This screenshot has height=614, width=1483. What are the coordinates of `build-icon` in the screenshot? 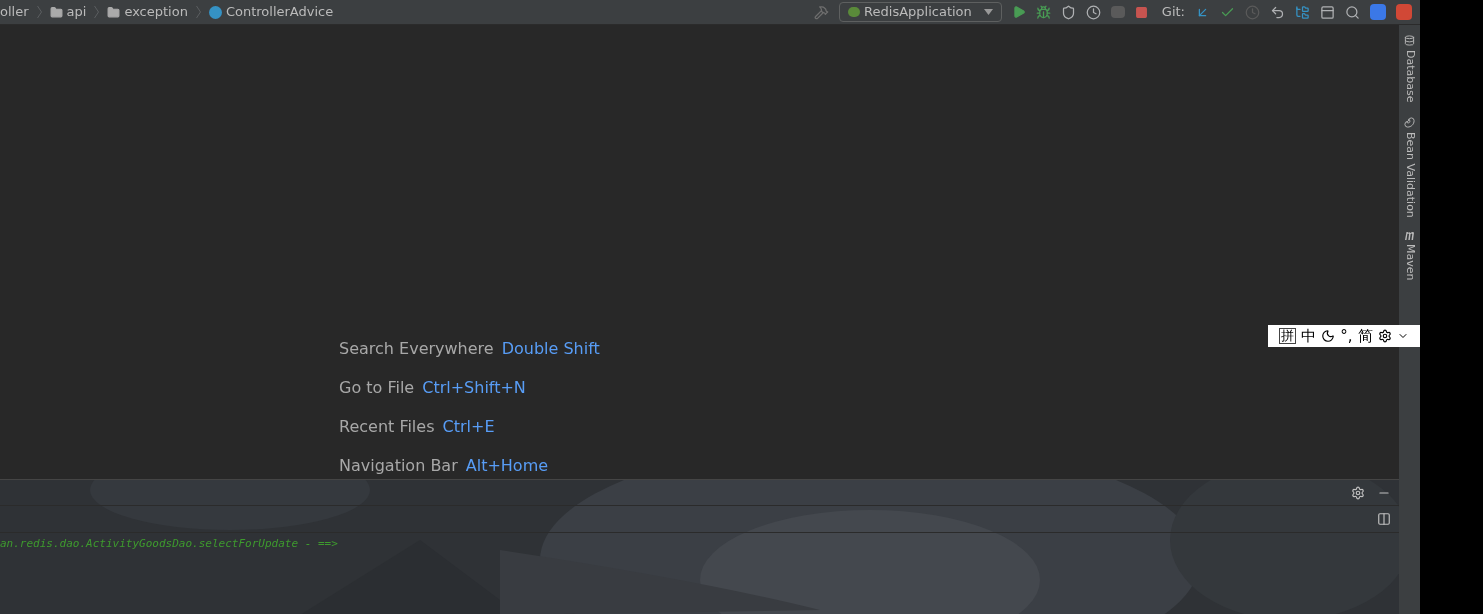 It's located at (822, 12).